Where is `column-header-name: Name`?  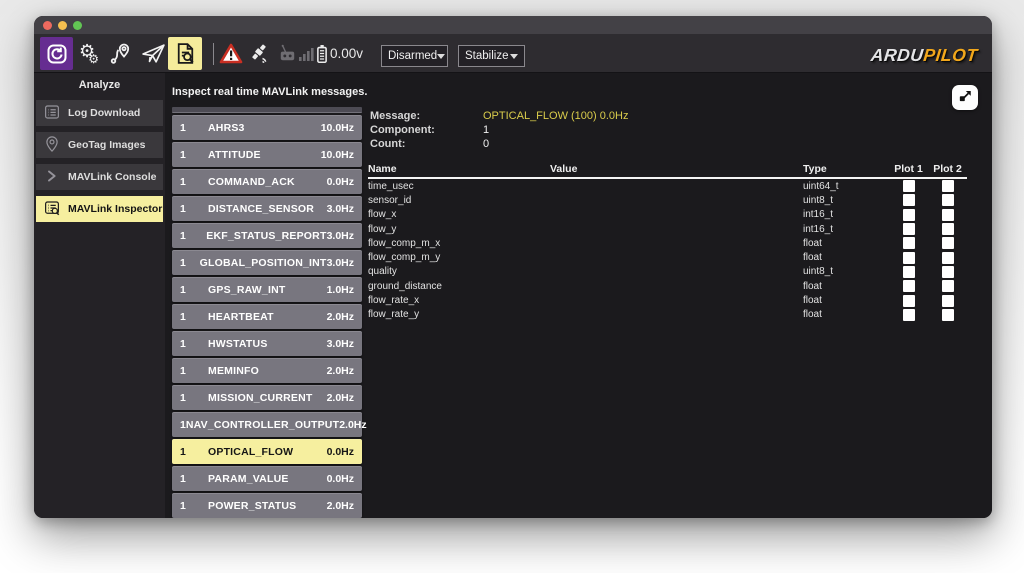 column-header-name: Name is located at coordinates (382, 169).